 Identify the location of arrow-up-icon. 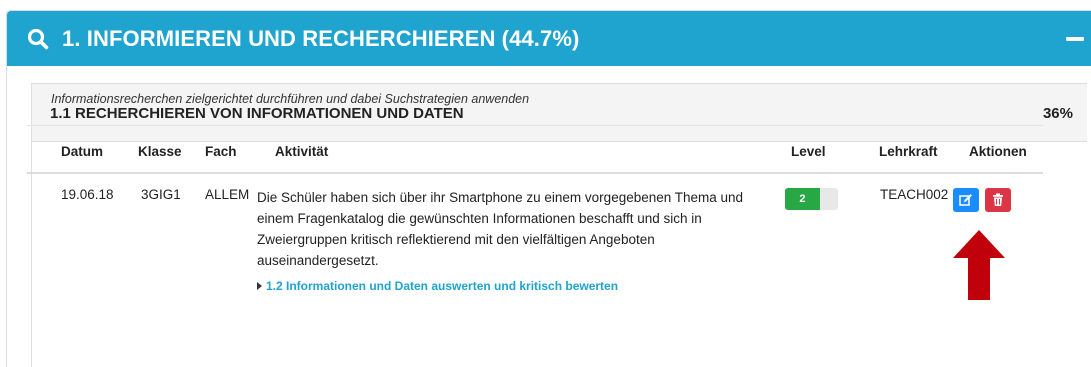
(979, 265).